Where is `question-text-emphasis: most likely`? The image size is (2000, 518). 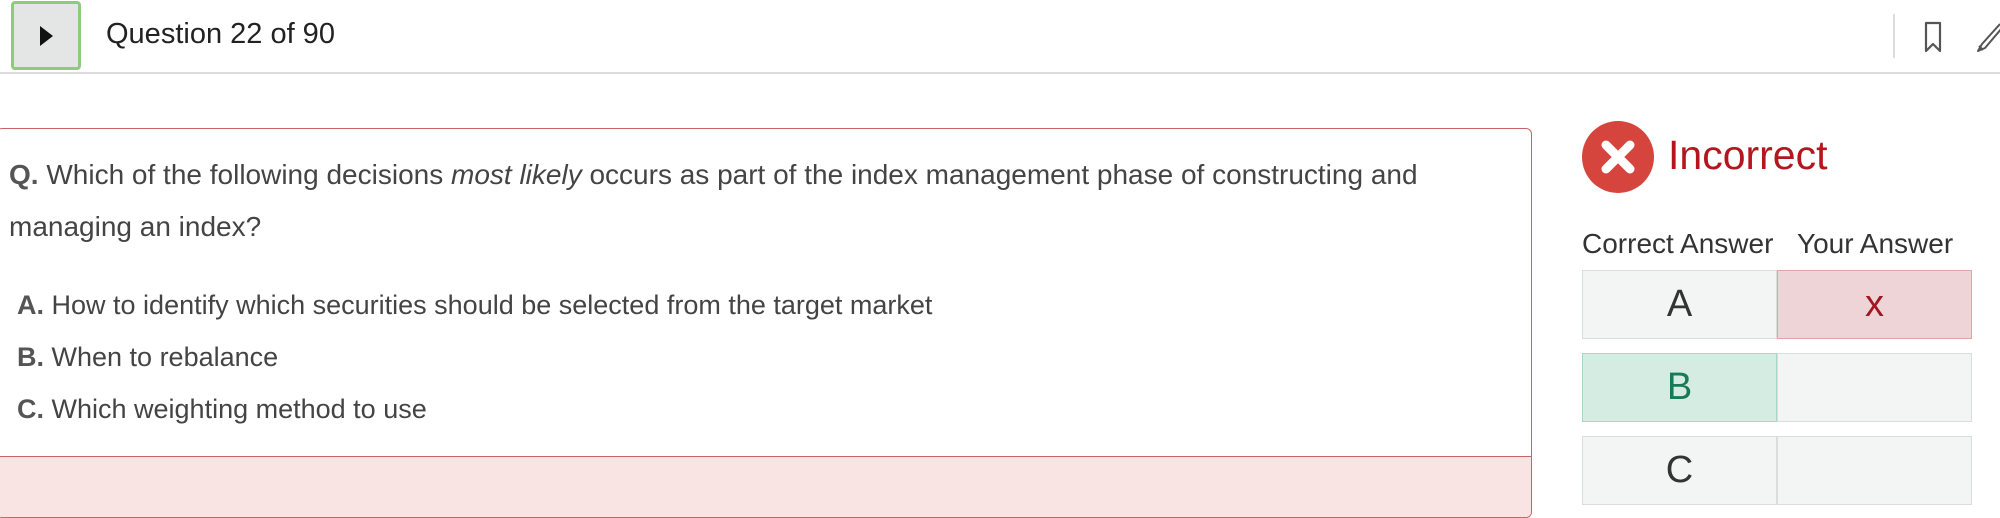
question-text-emphasis: most likely is located at coordinates (516, 174).